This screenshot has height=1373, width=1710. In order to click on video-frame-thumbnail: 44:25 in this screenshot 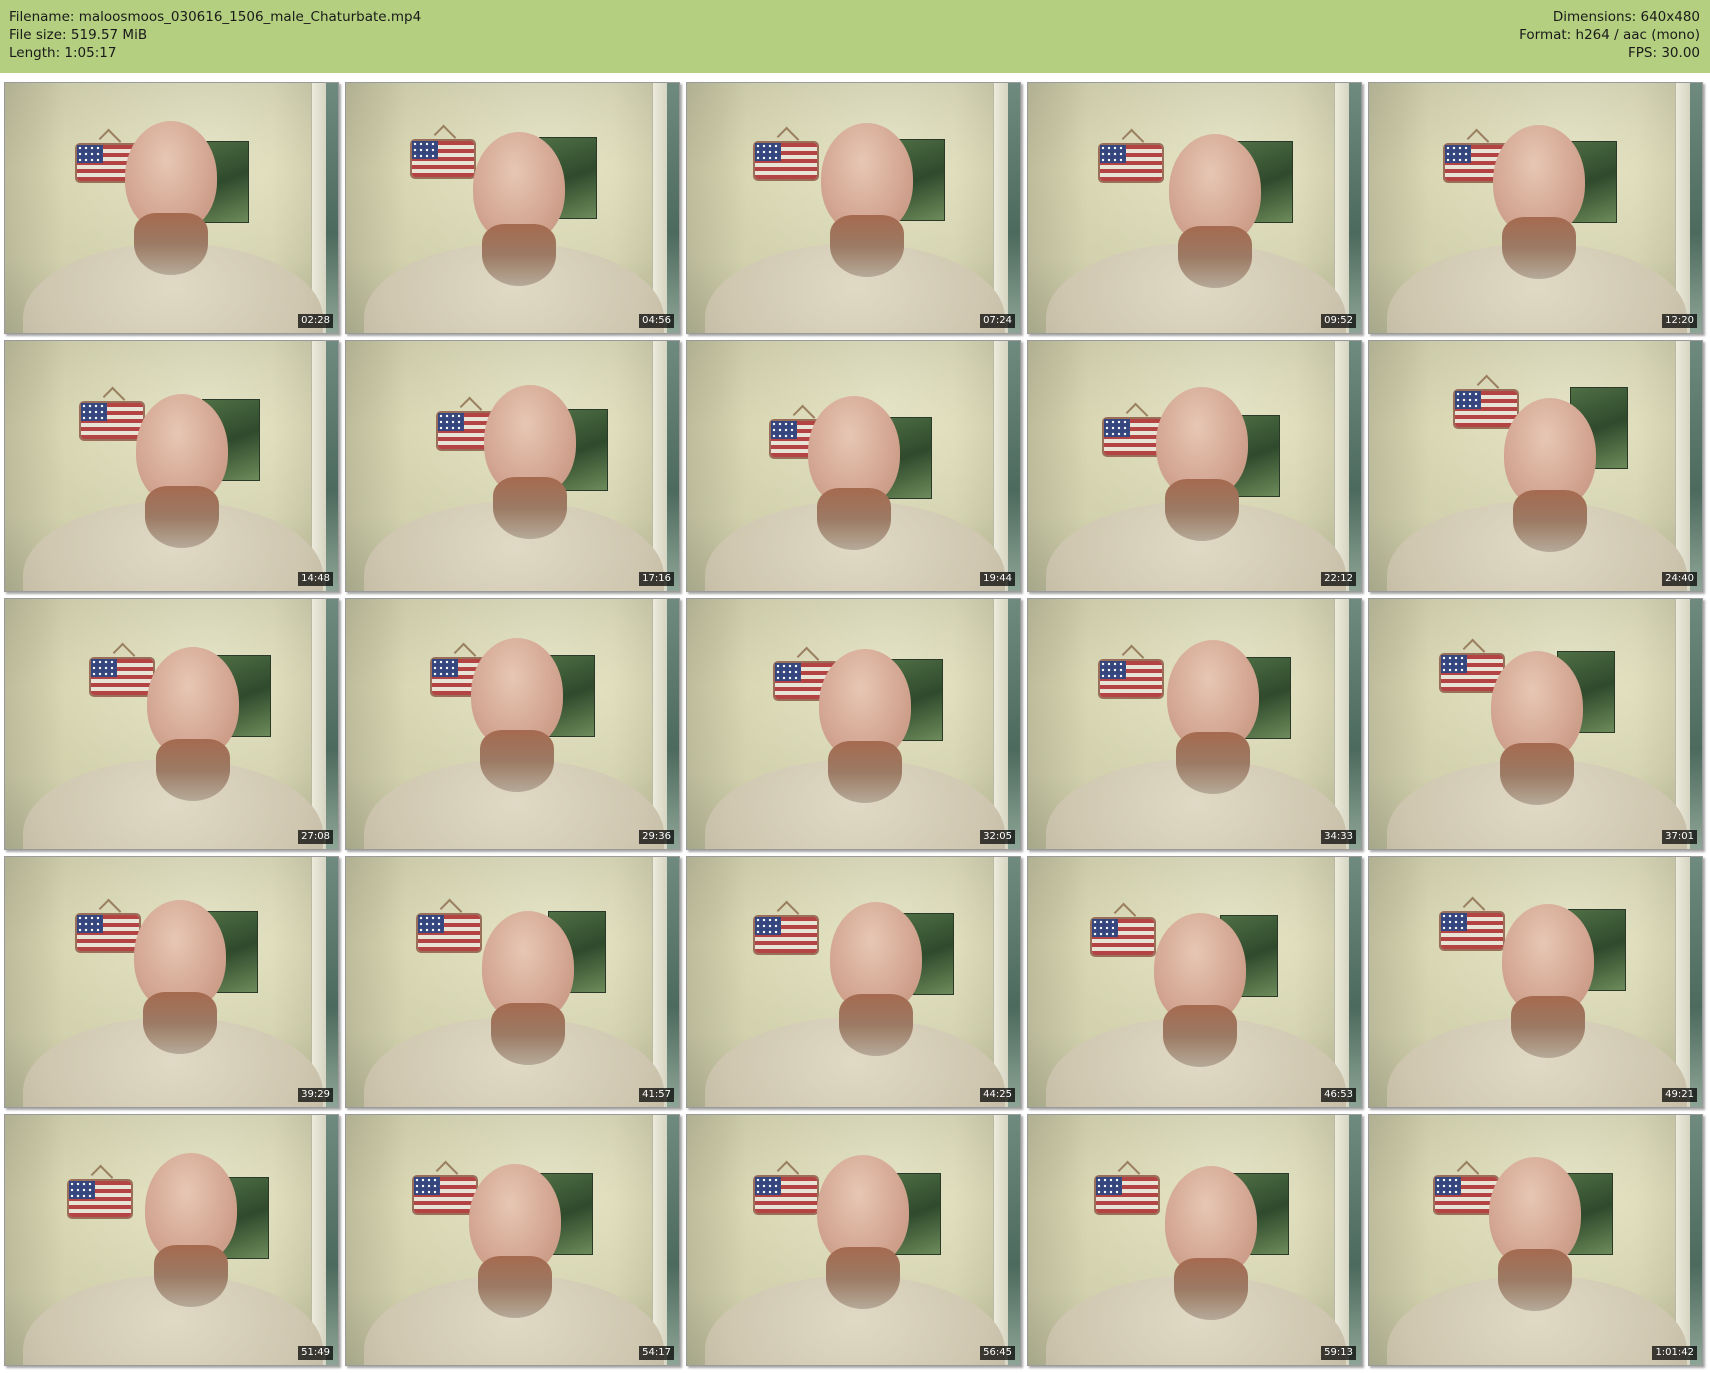, I will do `click(853, 982)`.